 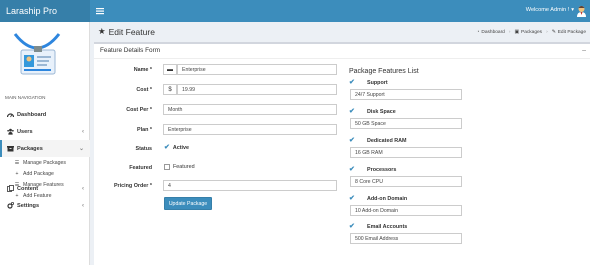 What do you see at coordinates (257, 89) in the screenshot?
I see `cost-input: 19.99` at bounding box center [257, 89].